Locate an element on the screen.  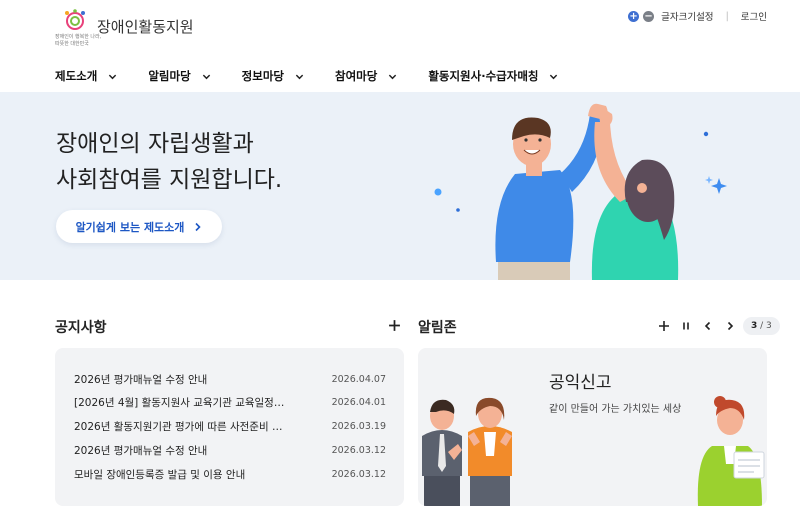
notice-item: 2026년 활동지원기관 평가에 따른 사전준비 … 2026.03.19 is located at coordinates (230, 426).